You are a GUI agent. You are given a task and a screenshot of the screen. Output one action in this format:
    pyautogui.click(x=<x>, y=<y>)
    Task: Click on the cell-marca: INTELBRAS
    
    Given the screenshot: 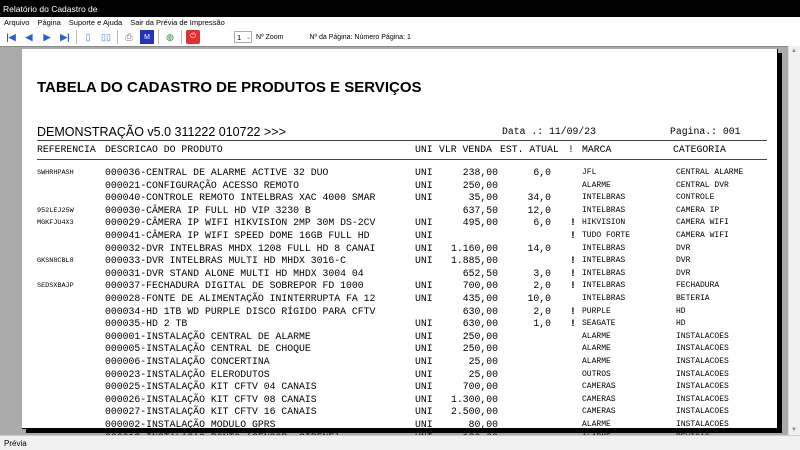 What is the action you would take?
    pyautogui.click(x=604, y=198)
    